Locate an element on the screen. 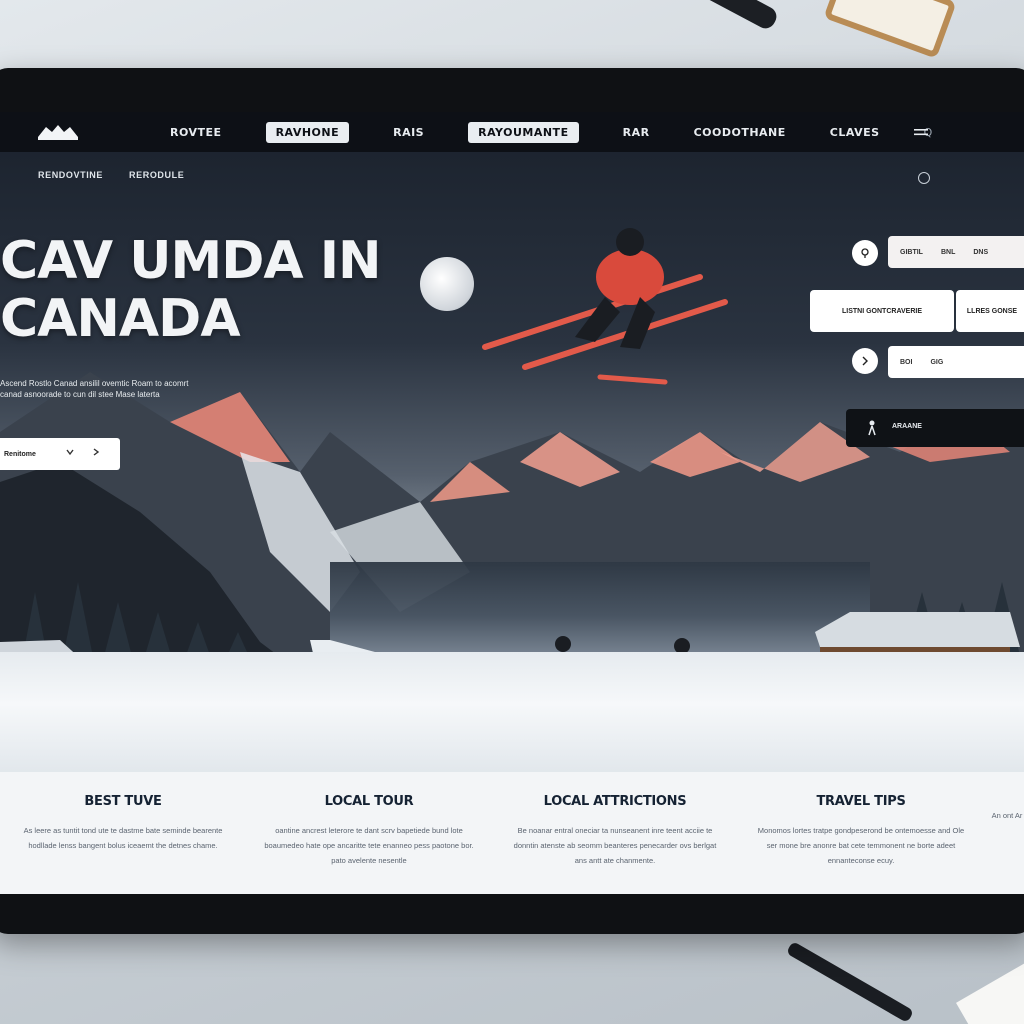 Image resolution: width=1024 pixels, height=1024 pixels. skier-icon is located at coordinates (872, 428).